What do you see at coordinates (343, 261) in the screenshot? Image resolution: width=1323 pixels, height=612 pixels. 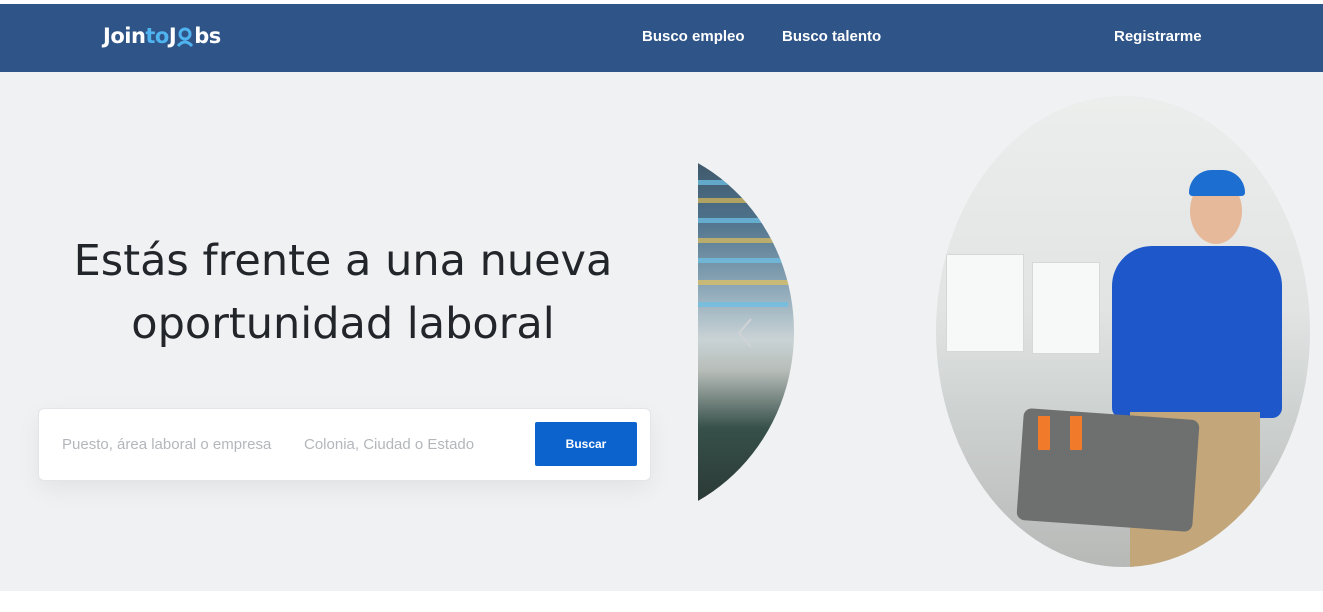 I see `hero-title-line-1: Estás frente a una nueva` at bounding box center [343, 261].